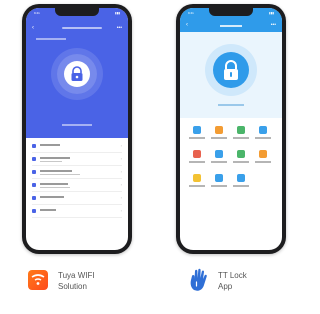 The height and width of the screenshot is (314, 320). What do you see at coordinates (76, 275) in the screenshot?
I see `brand-name-line1: Tuya WIFI` at bounding box center [76, 275].